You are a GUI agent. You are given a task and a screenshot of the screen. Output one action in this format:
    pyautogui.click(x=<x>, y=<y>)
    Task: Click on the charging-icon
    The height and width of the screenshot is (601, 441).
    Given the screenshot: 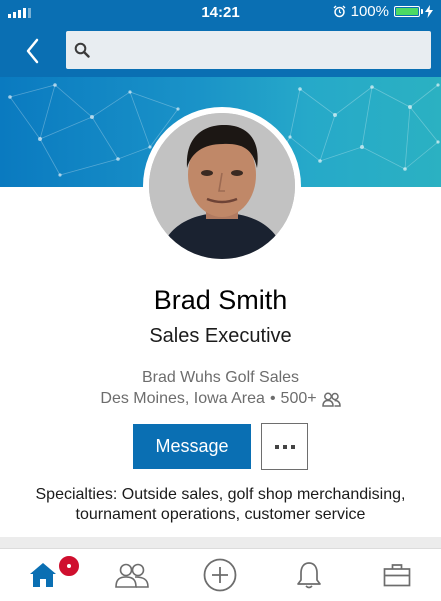 What is the action you would take?
    pyautogui.click(x=429, y=11)
    